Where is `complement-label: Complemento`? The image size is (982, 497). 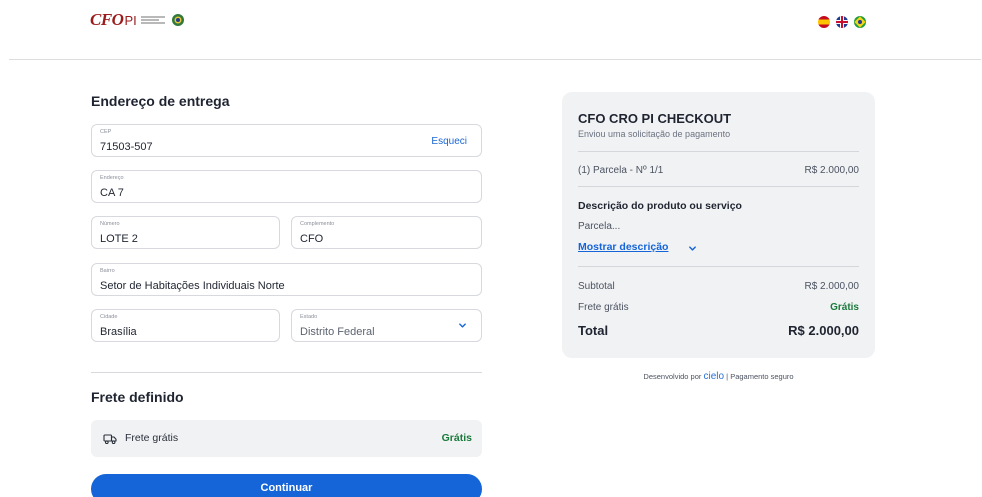
complement-label: Complemento is located at coordinates (317, 224).